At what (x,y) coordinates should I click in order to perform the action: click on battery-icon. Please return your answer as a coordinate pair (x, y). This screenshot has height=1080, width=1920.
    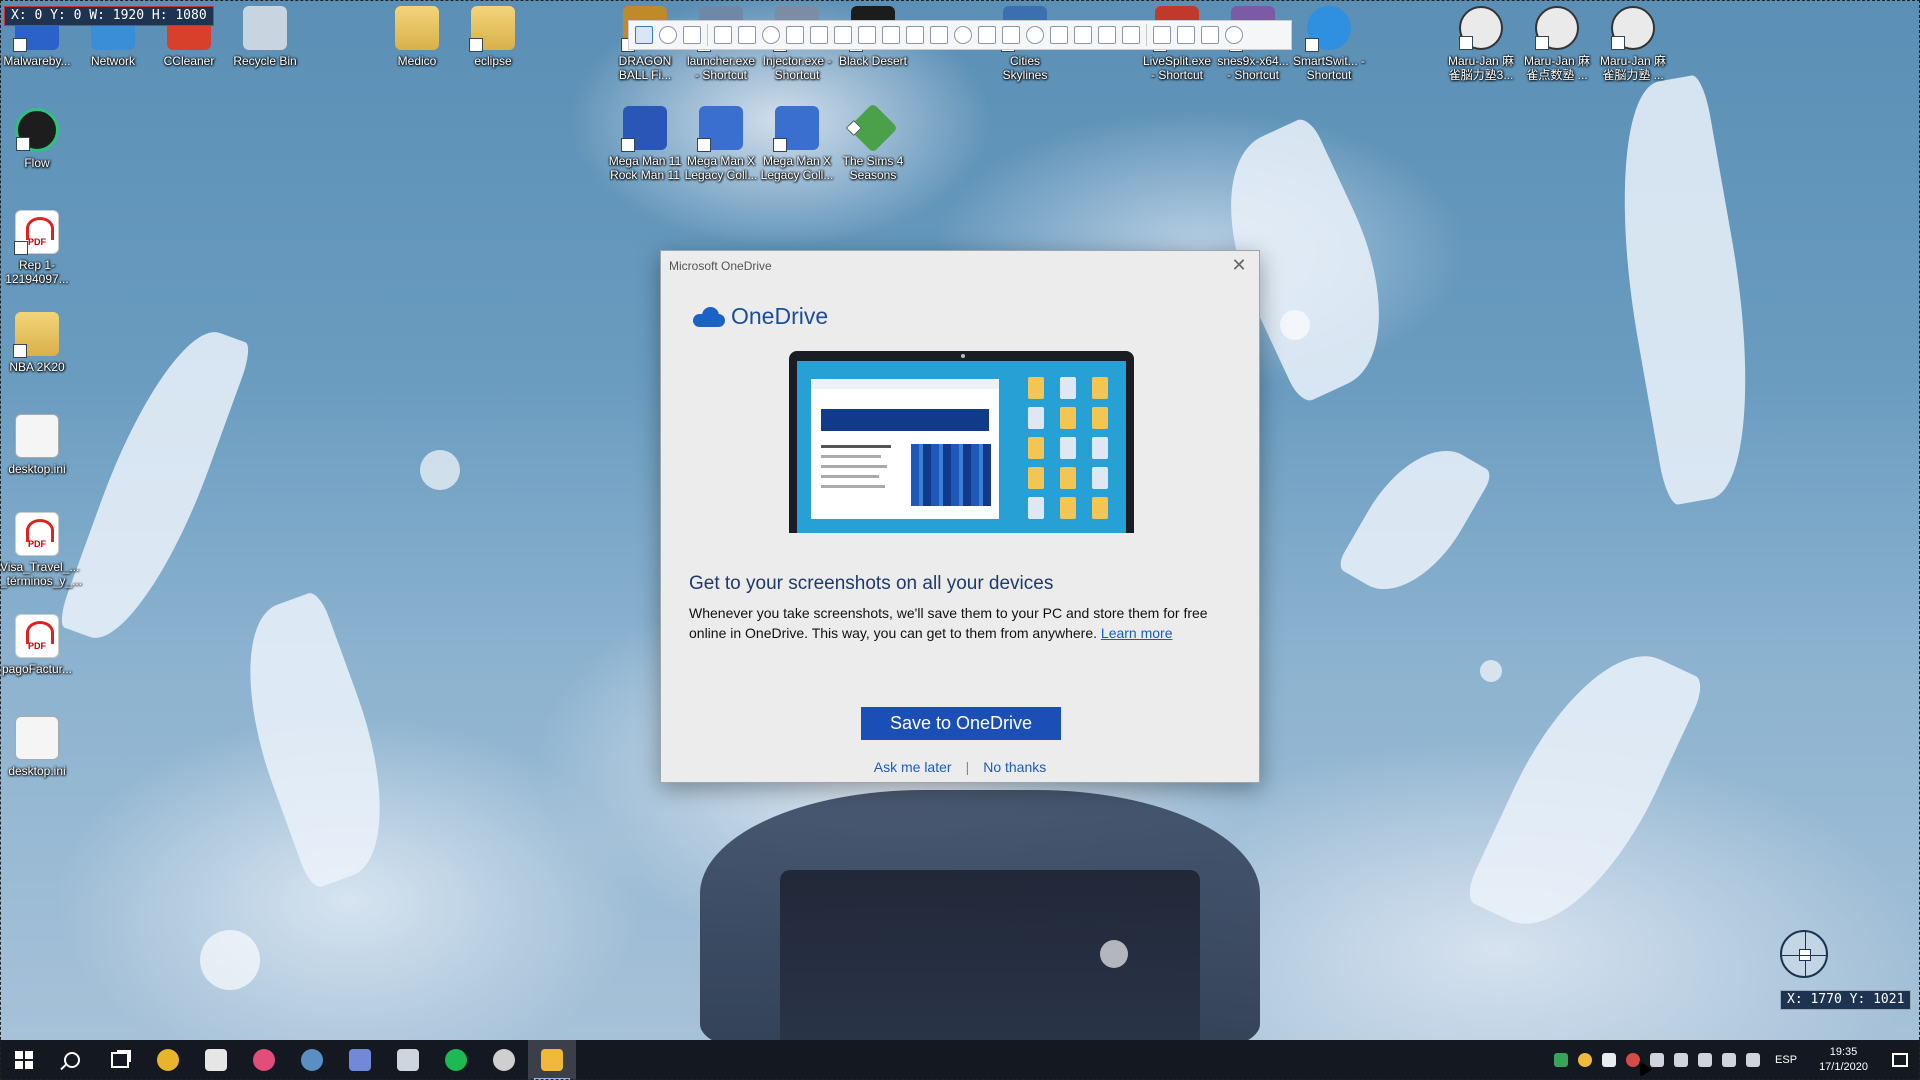
    Looking at the image, I should click on (1681, 1060).